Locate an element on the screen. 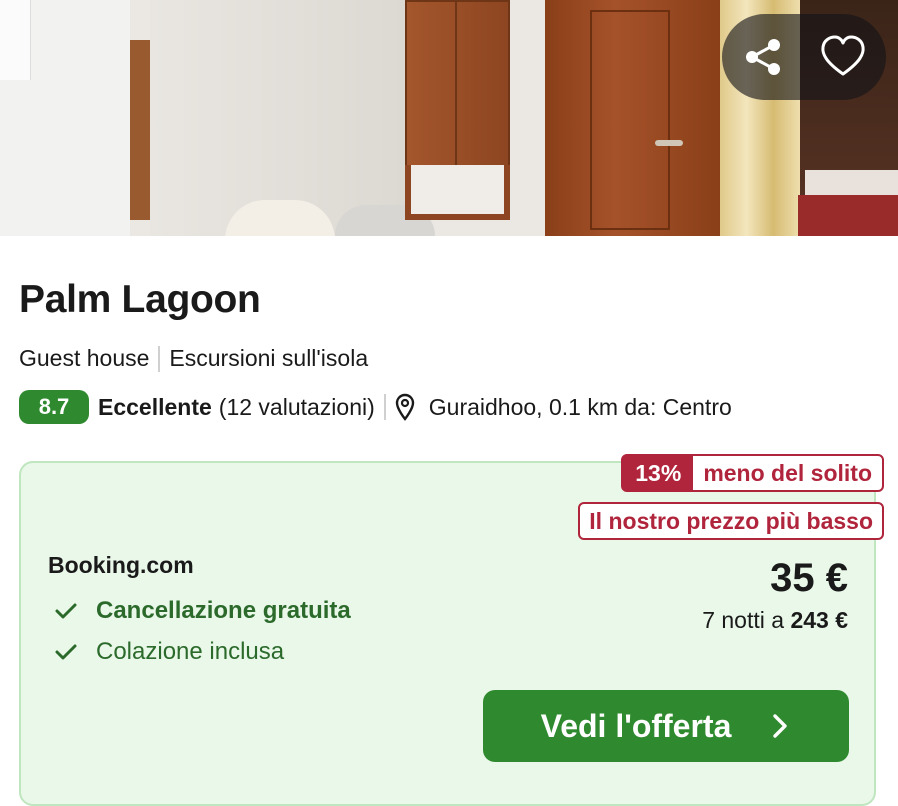 Image resolution: width=898 pixels, height=806 pixels. favorite-button is located at coordinates (843, 57).